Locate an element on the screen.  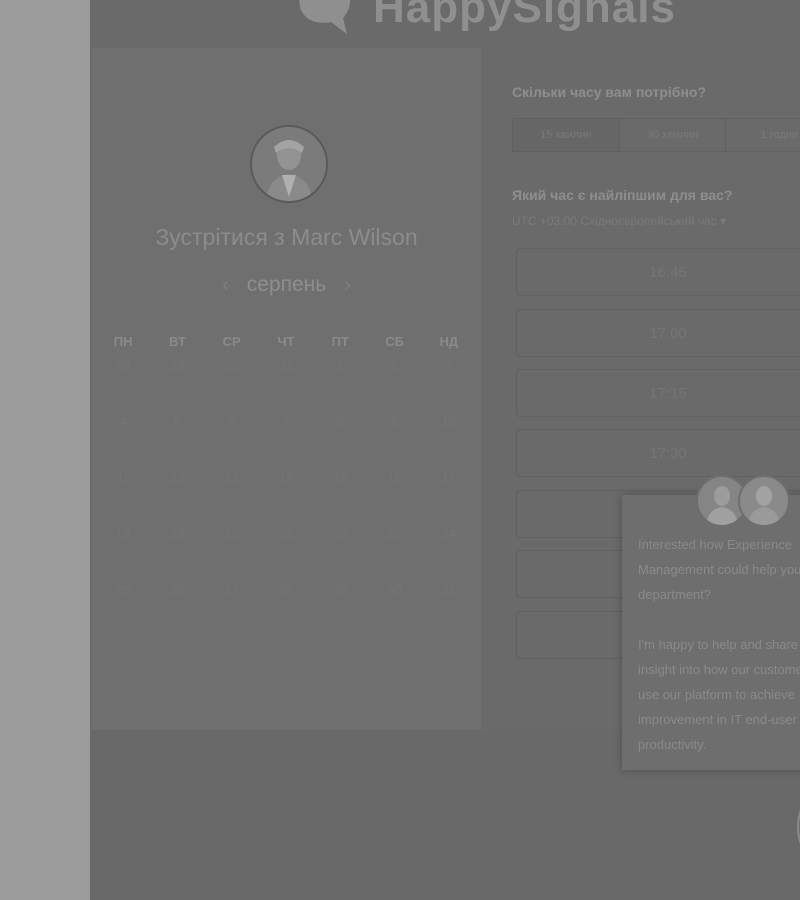
calendar-day: 22 is located at coordinates (340, 554).